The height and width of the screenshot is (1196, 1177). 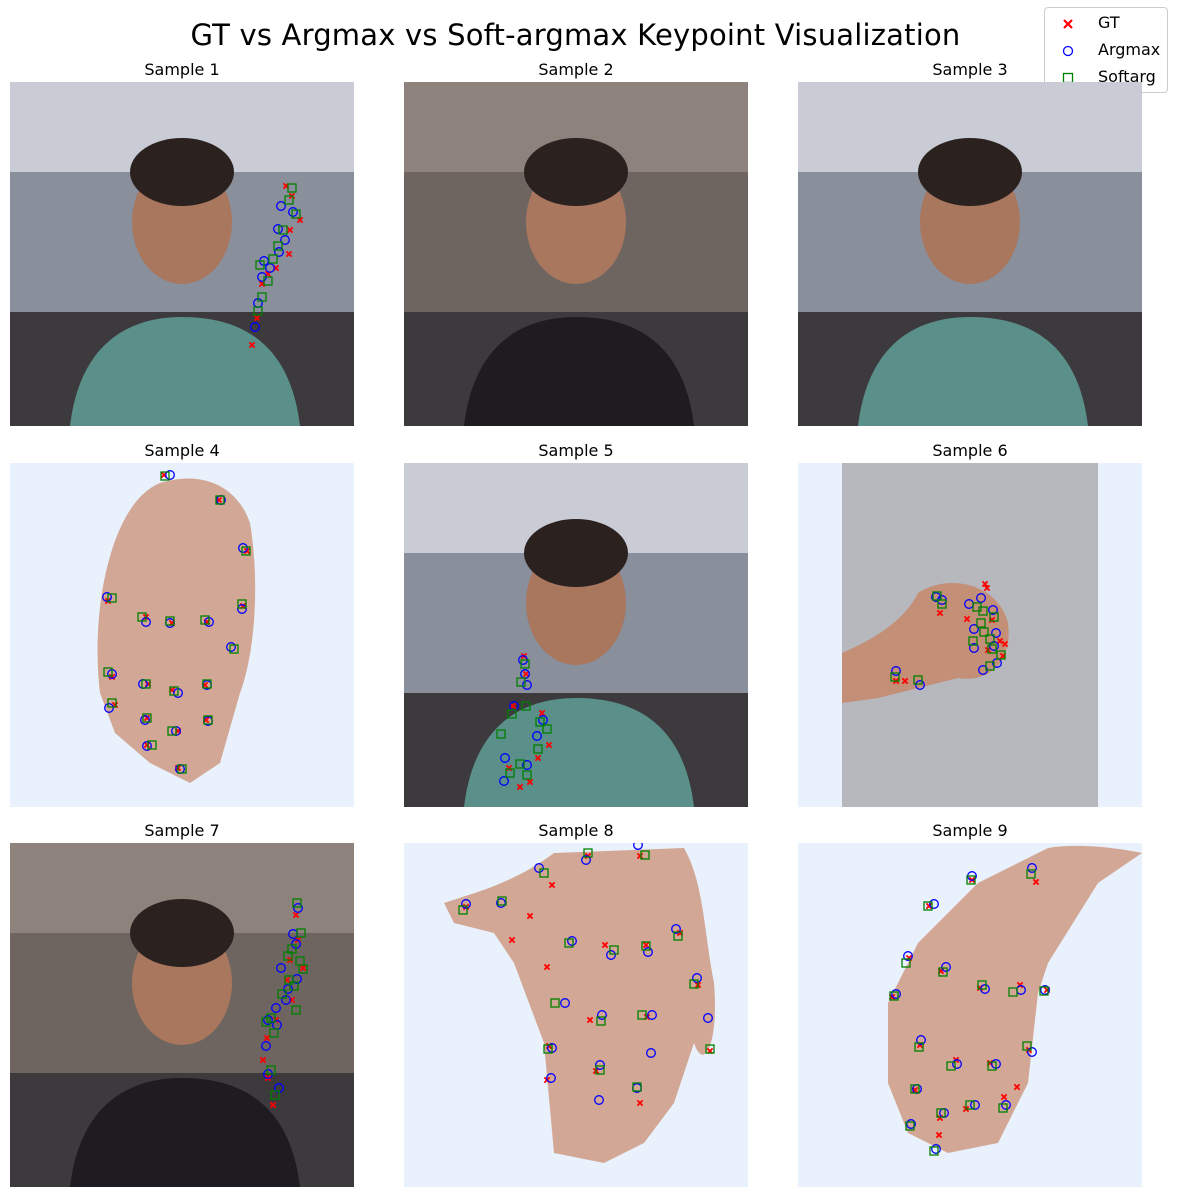 I want to click on legend-label: Argmax, so click(x=1129, y=49).